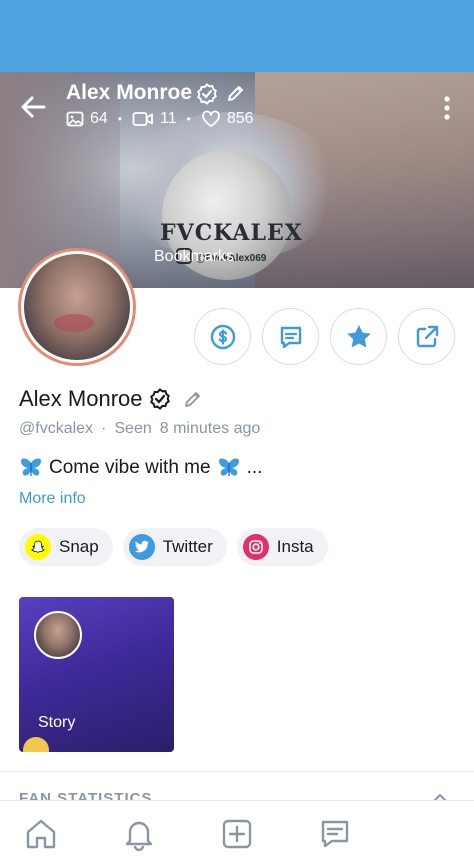  I want to click on star-icon, so click(358, 335).